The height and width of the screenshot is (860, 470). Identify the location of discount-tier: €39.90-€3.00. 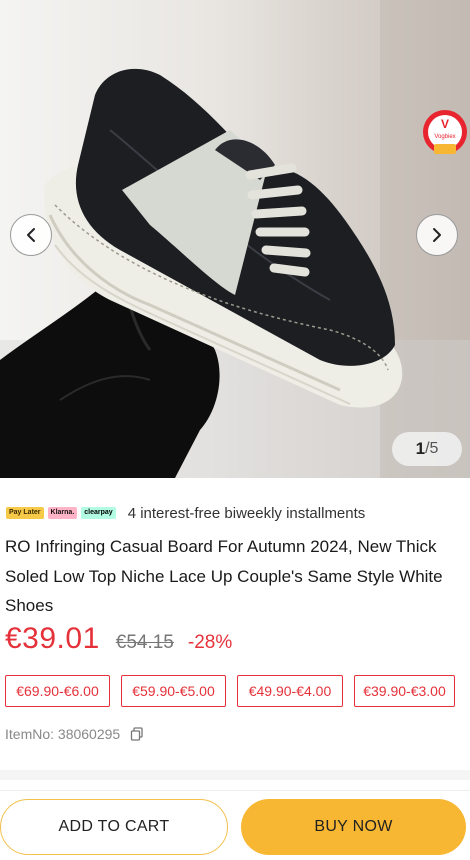
(404, 691).